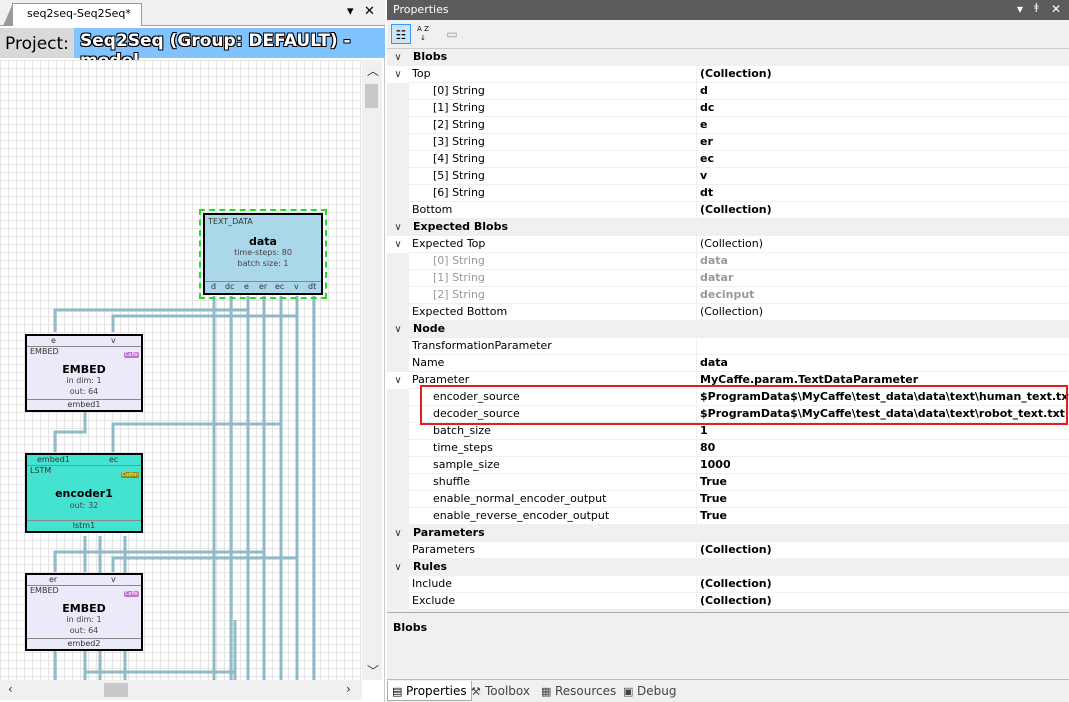 This screenshot has height=702, width=1069. I want to click on property-value: e, so click(882, 125).